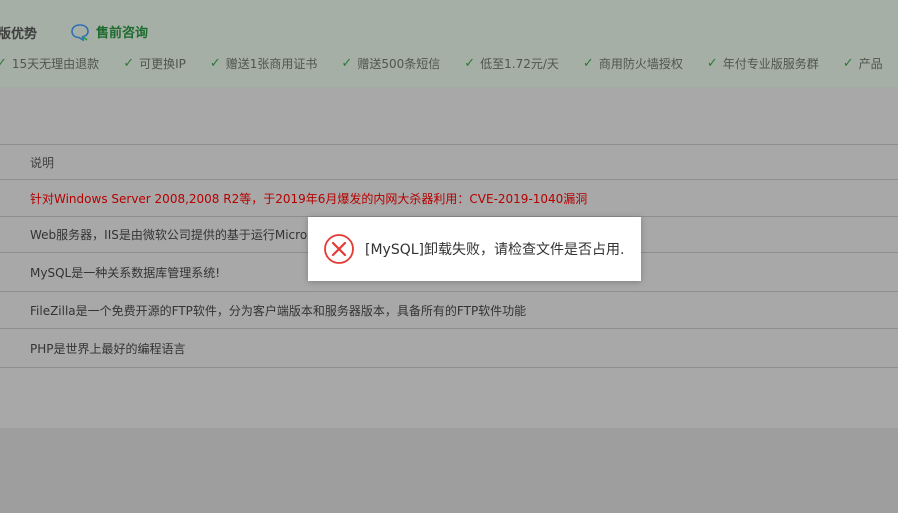 The width and height of the screenshot is (898, 513). Describe the element at coordinates (339, 249) in the screenshot. I see `error-circle-icon` at that location.